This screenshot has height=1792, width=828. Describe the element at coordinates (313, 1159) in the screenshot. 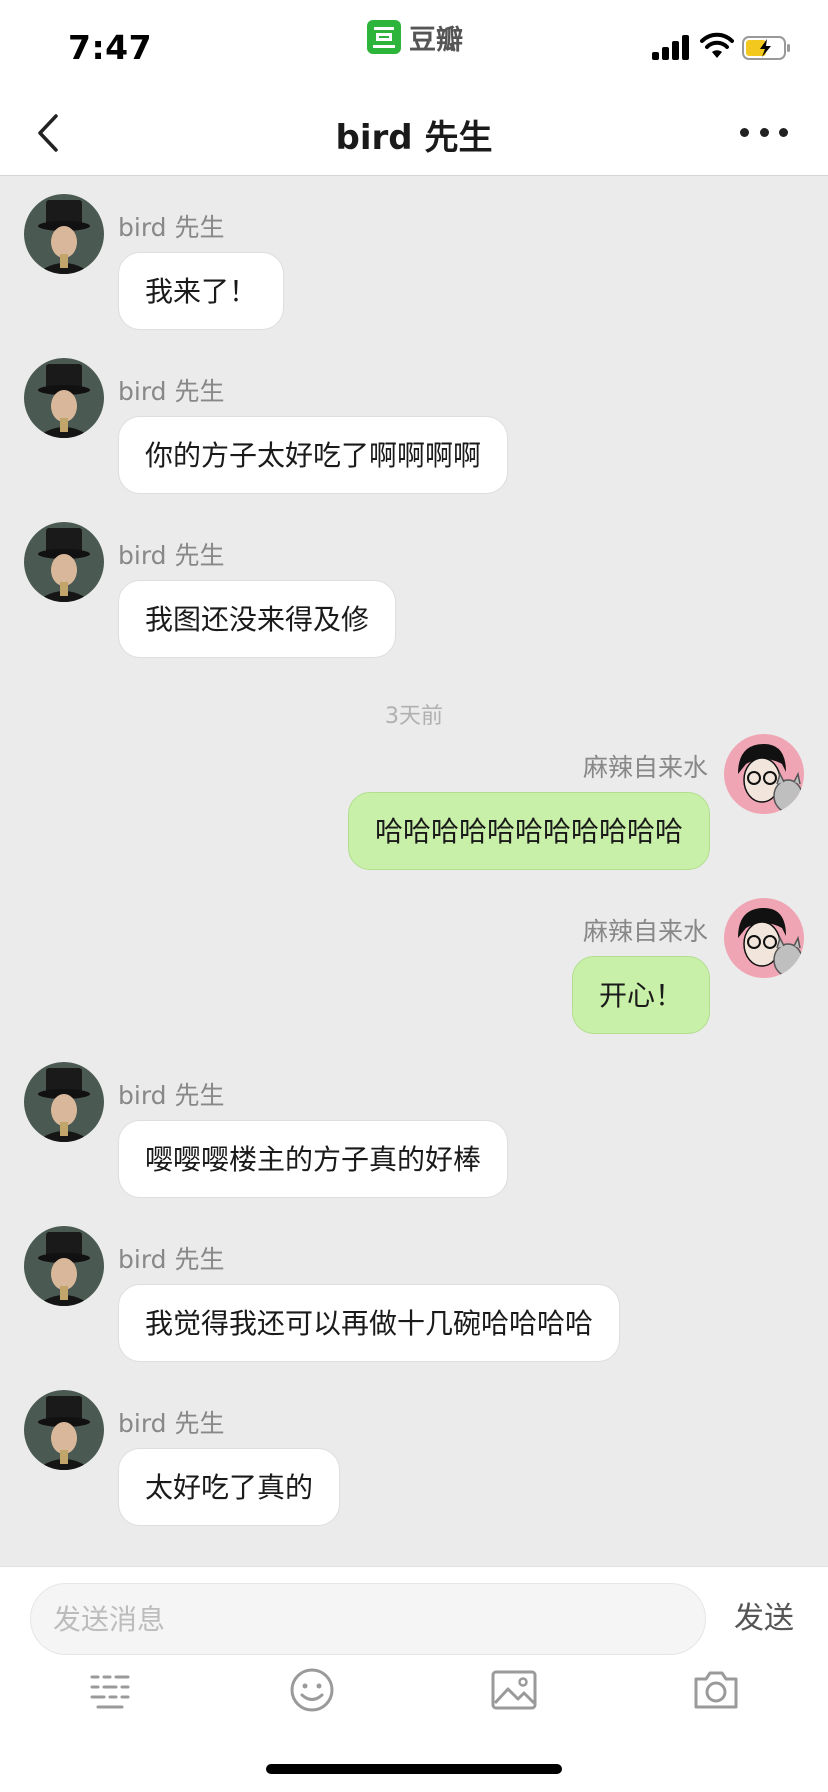

I see `message-bubble: 嘤嘤嘤楼主的方子真的好棒` at that location.